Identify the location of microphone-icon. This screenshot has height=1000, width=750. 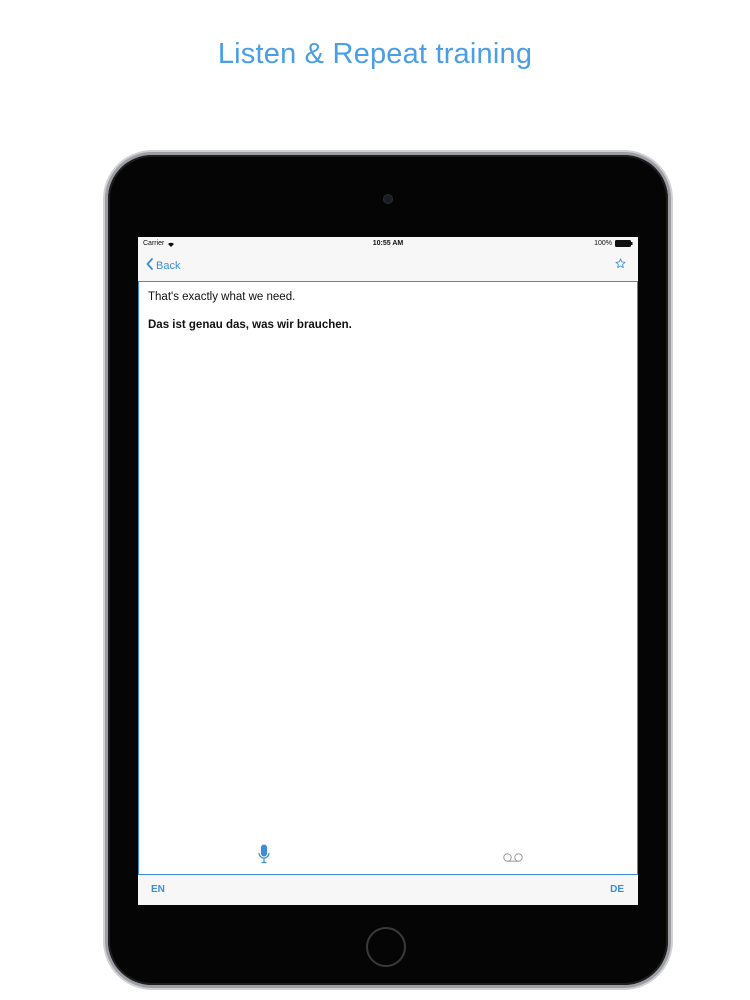
(264, 856).